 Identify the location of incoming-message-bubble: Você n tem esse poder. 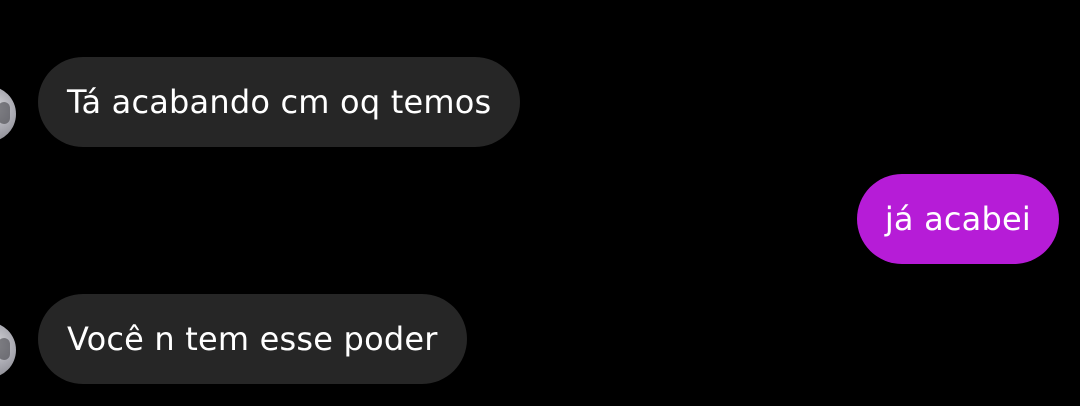
(252, 339).